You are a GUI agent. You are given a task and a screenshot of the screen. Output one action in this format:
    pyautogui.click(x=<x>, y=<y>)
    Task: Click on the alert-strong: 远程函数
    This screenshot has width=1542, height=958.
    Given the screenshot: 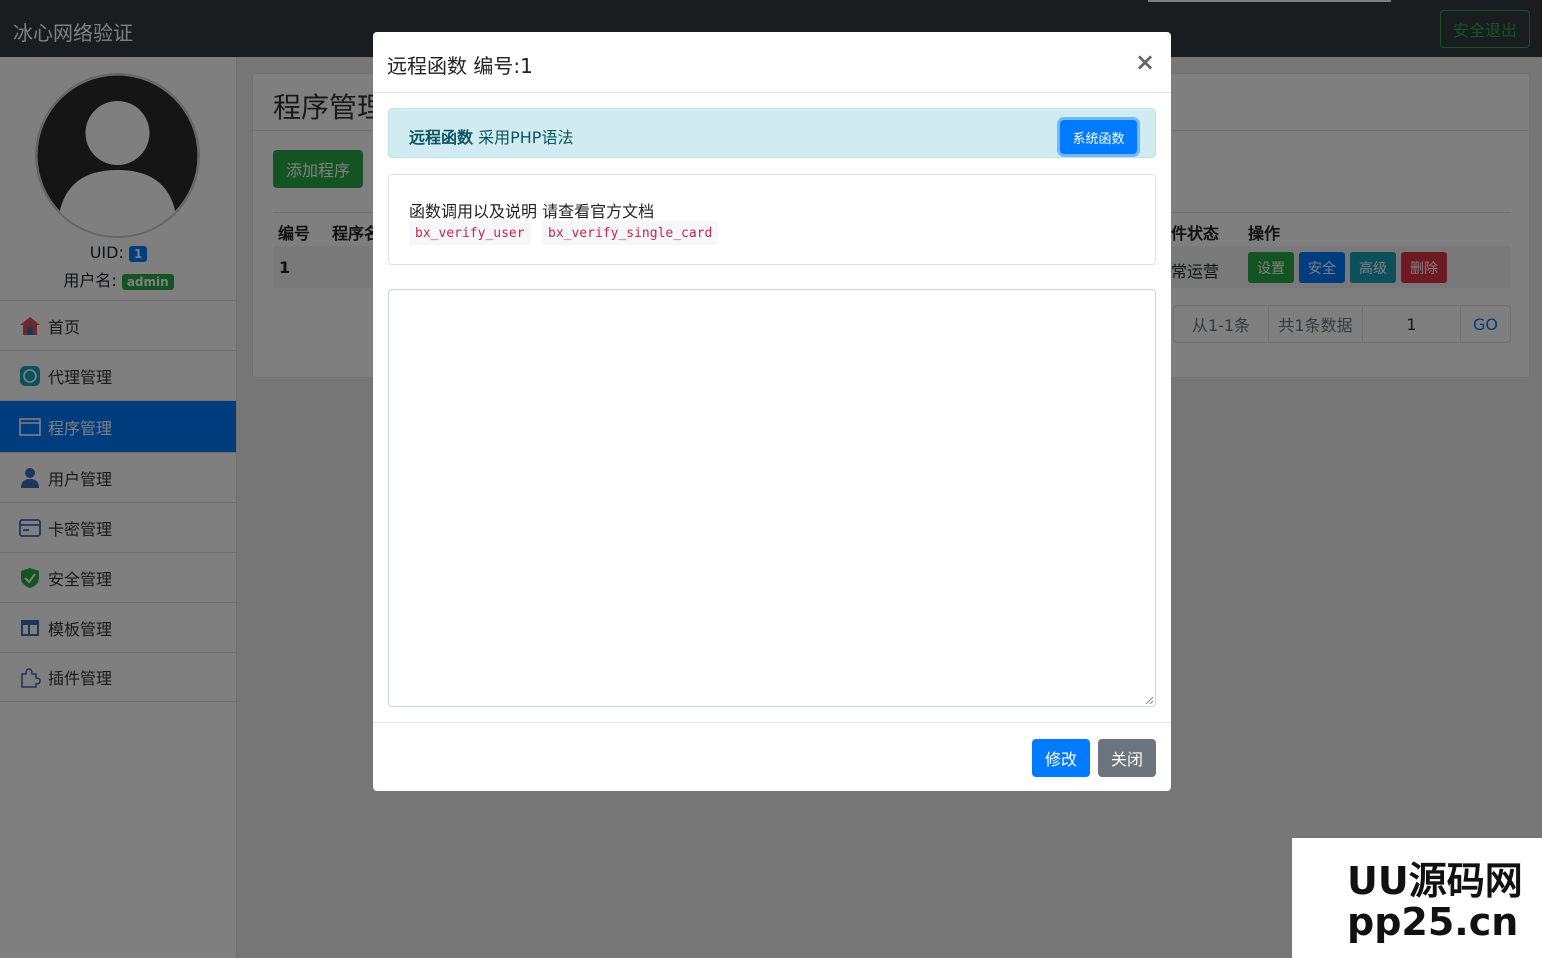 What is the action you would take?
    pyautogui.click(x=441, y=137)
    